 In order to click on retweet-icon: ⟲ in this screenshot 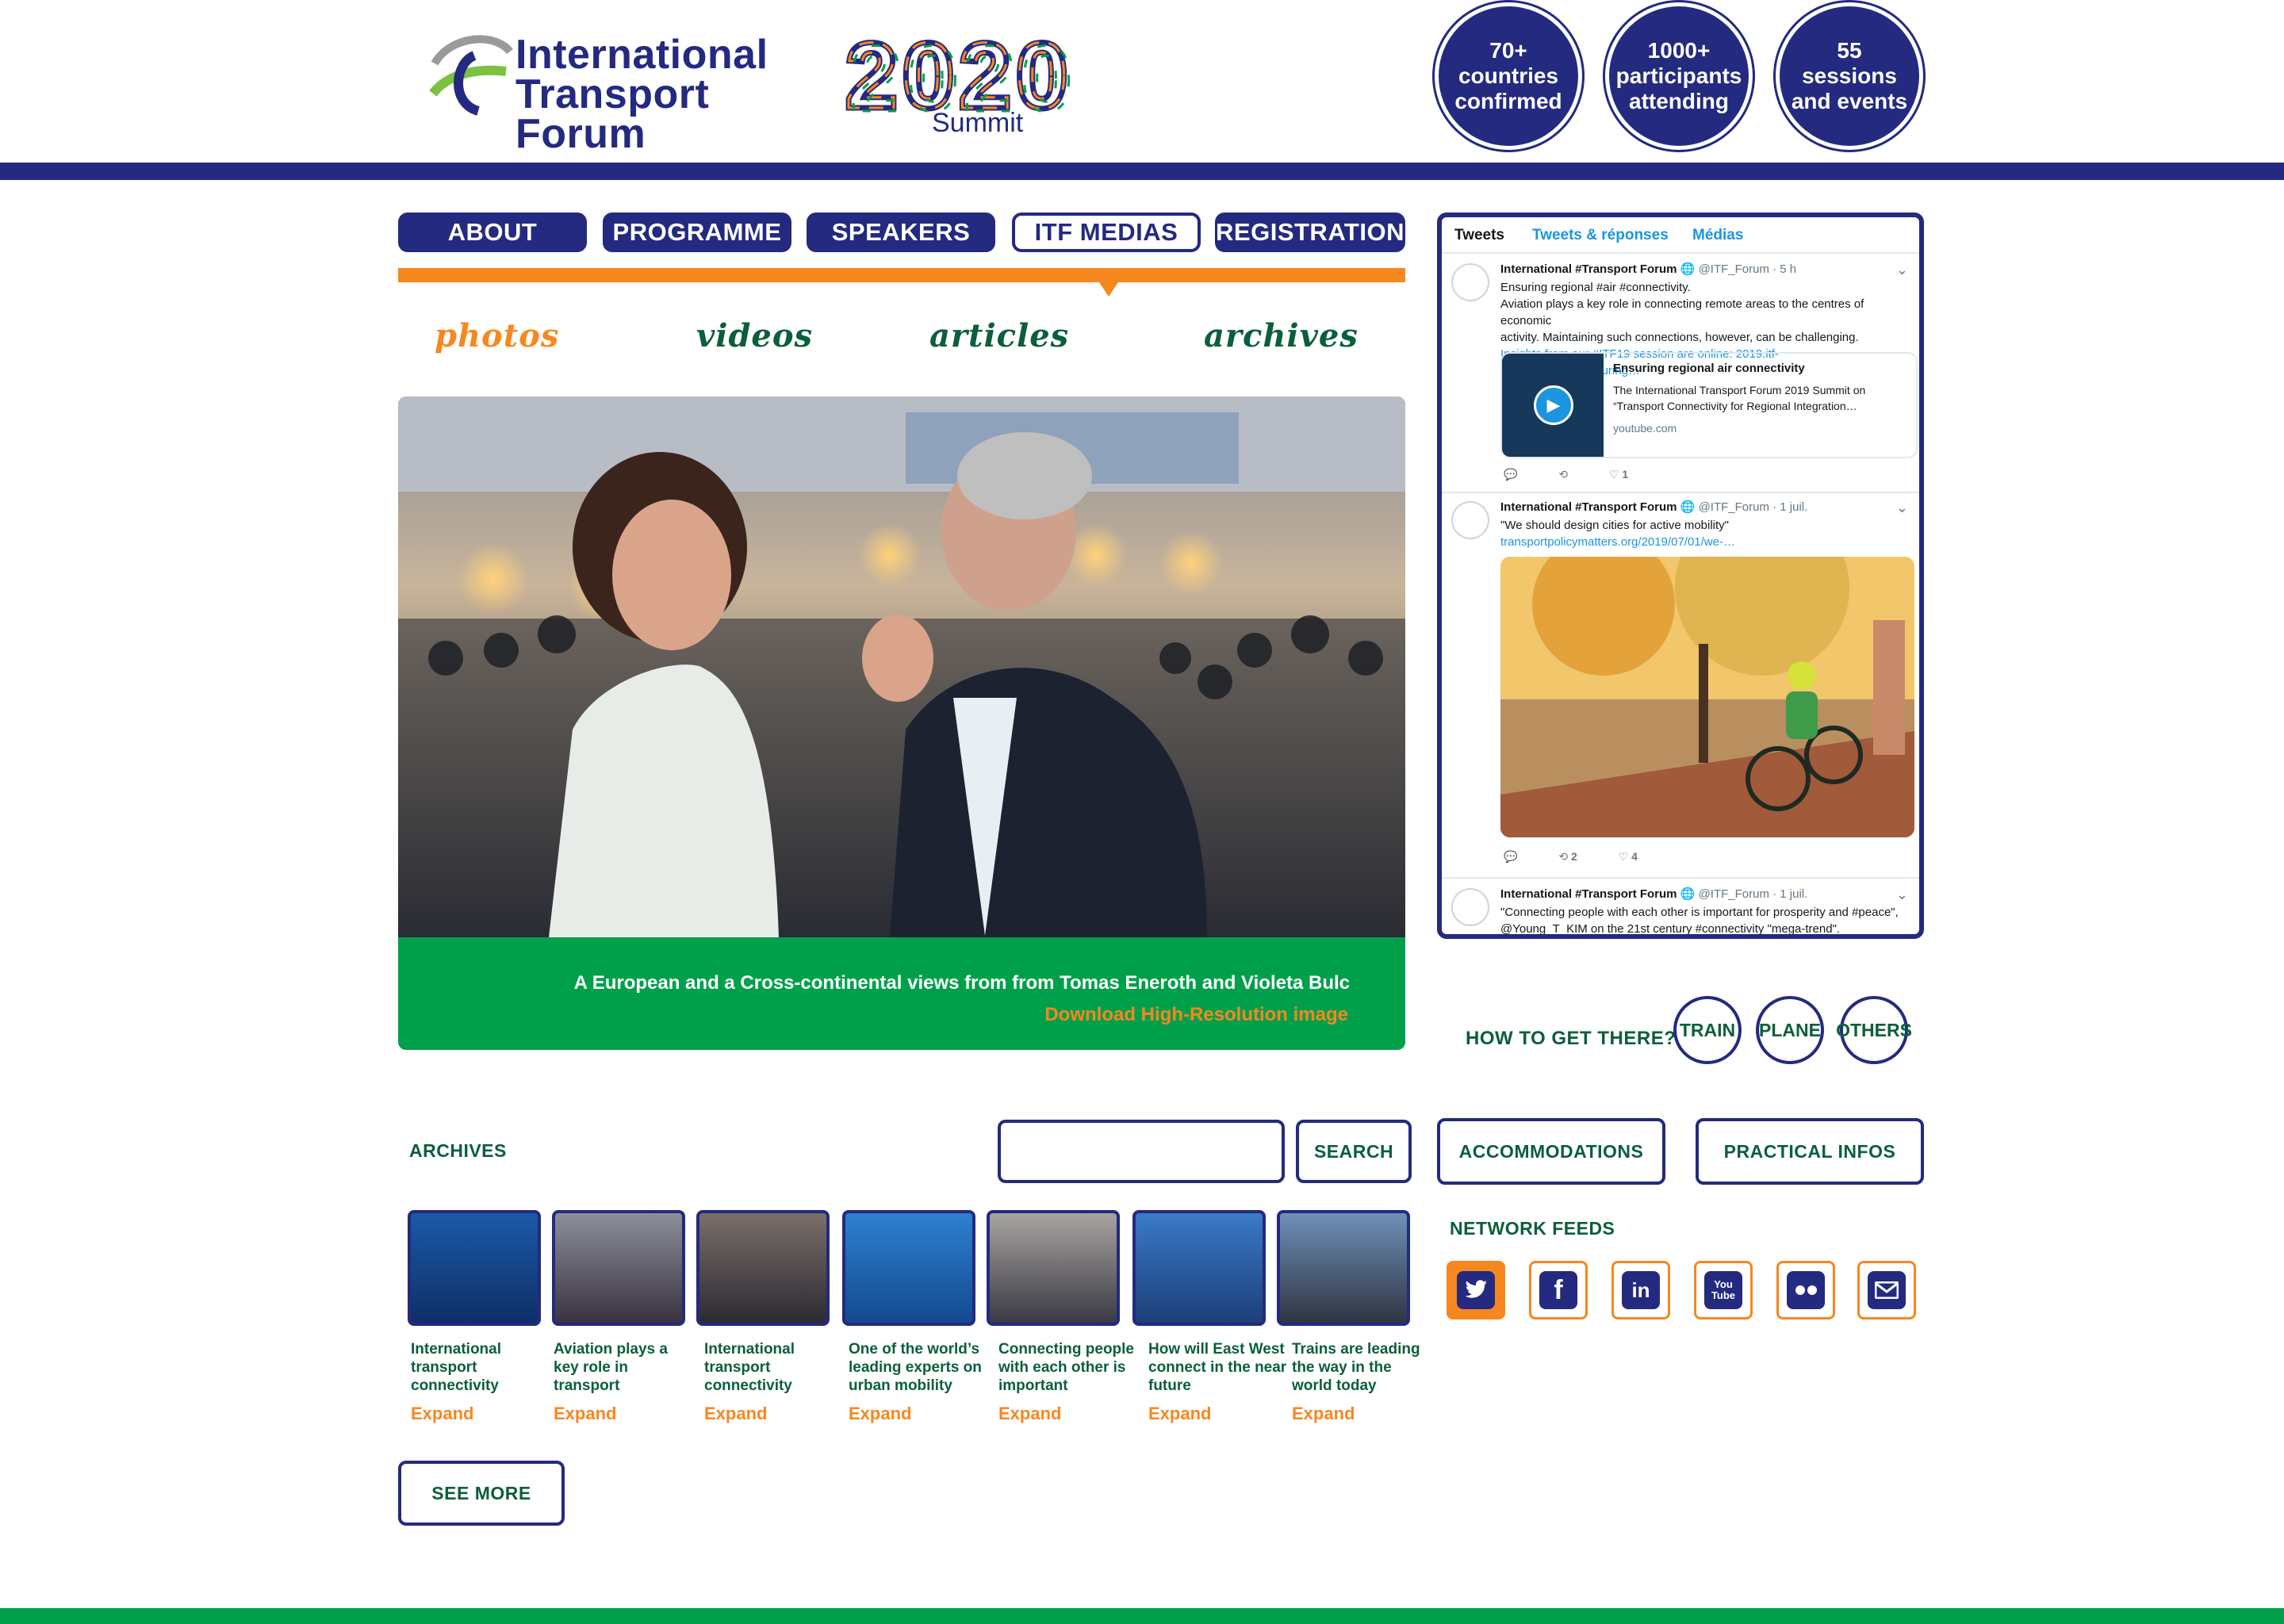, I will do `click(1563, 474)`.